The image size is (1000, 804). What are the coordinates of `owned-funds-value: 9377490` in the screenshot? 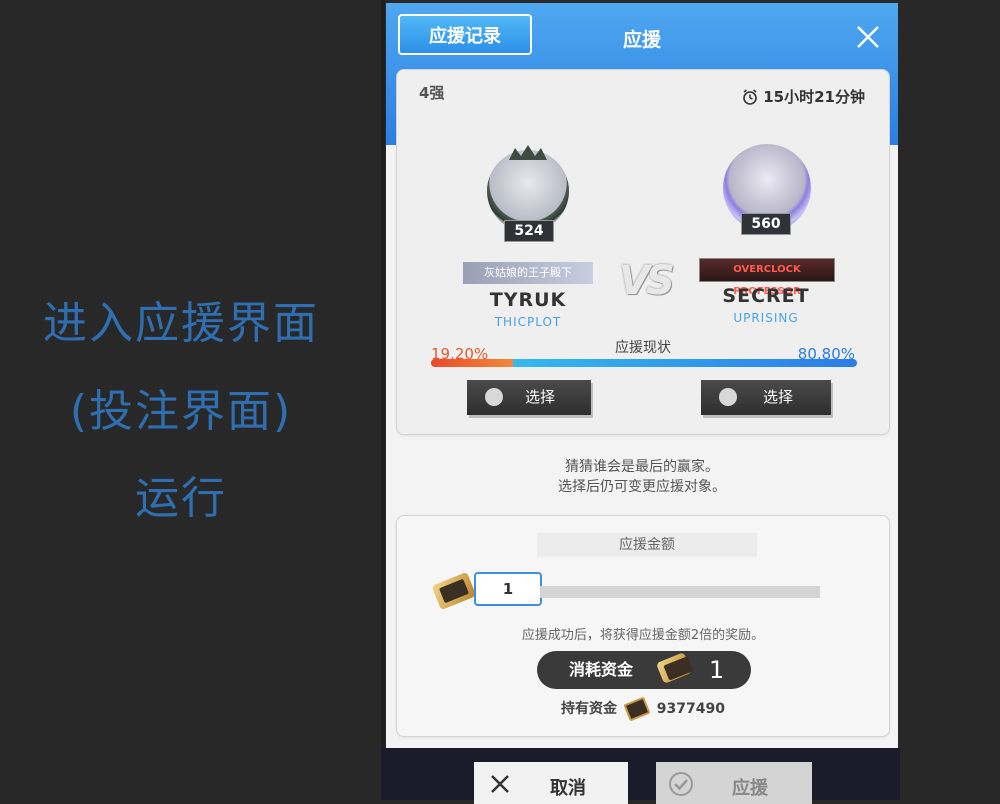 It's located at (690, 709).